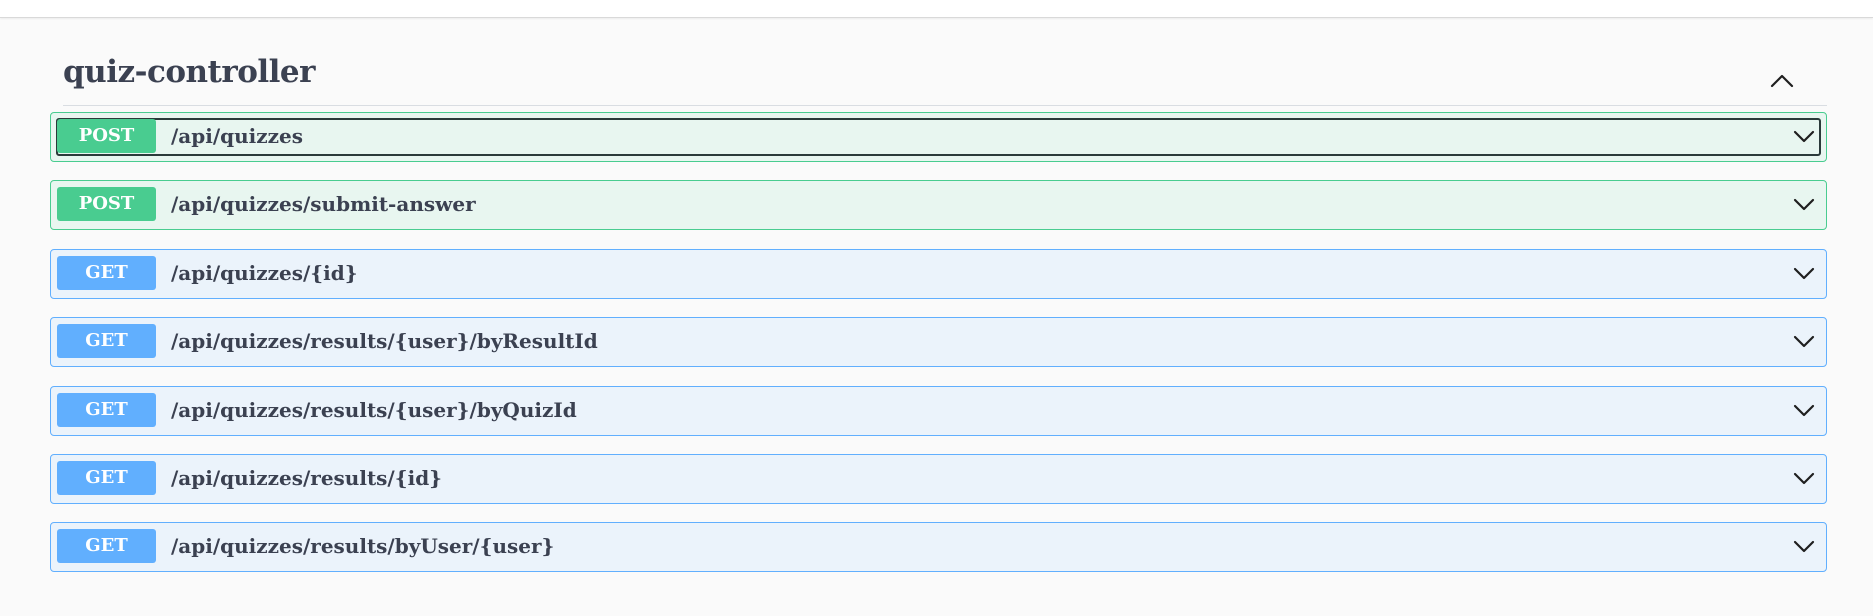 The height and width of the screenshot is (616, 1873). I want to click on section-title: quiz-controller, so click(189, 72).